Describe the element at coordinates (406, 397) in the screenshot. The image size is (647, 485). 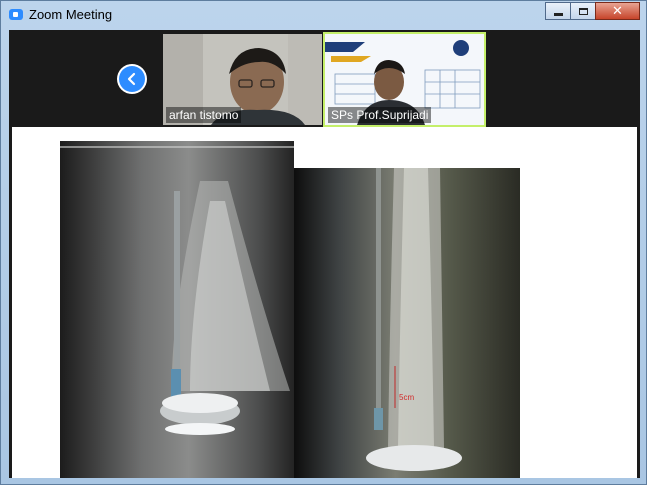
I see `scale-annotation: 5cm` at that location.